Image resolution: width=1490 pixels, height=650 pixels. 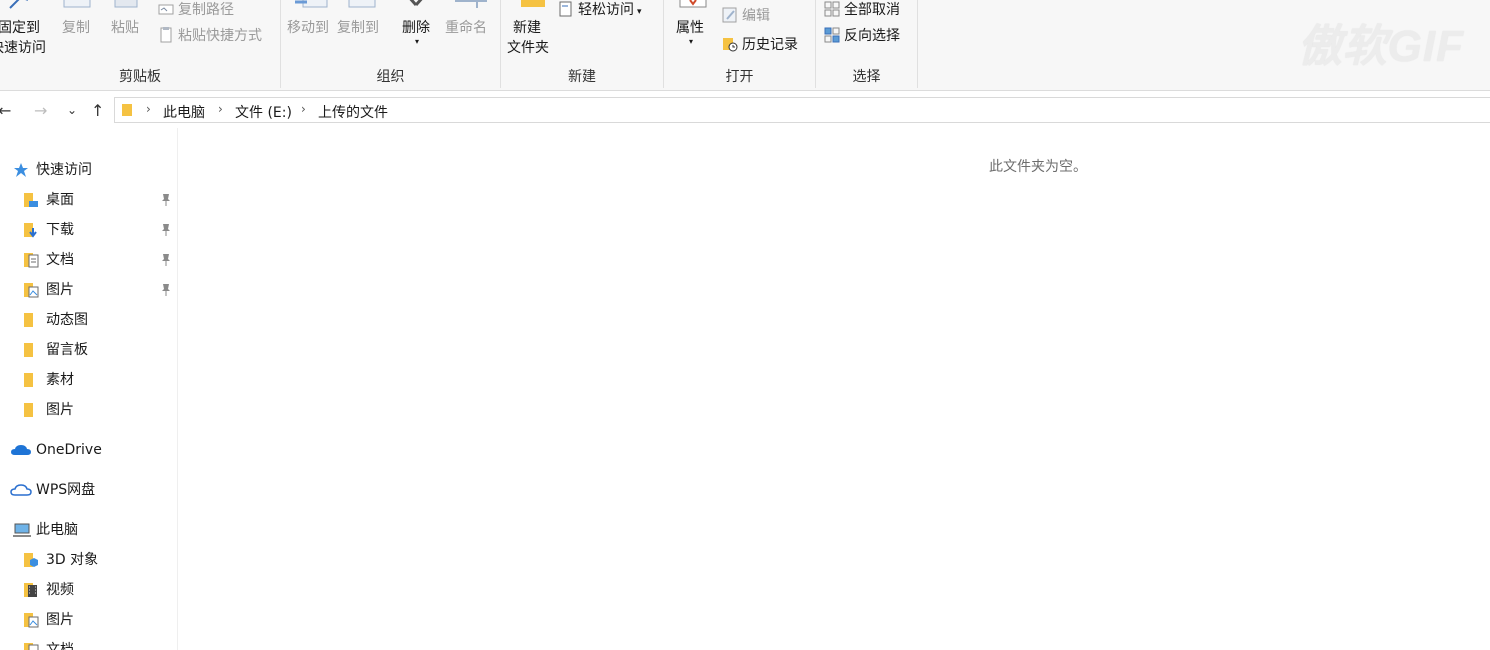 What do you see at coordinates (832, 9) in the screenshot?
I see `select-none-icon` at bounding box center [832, 9].